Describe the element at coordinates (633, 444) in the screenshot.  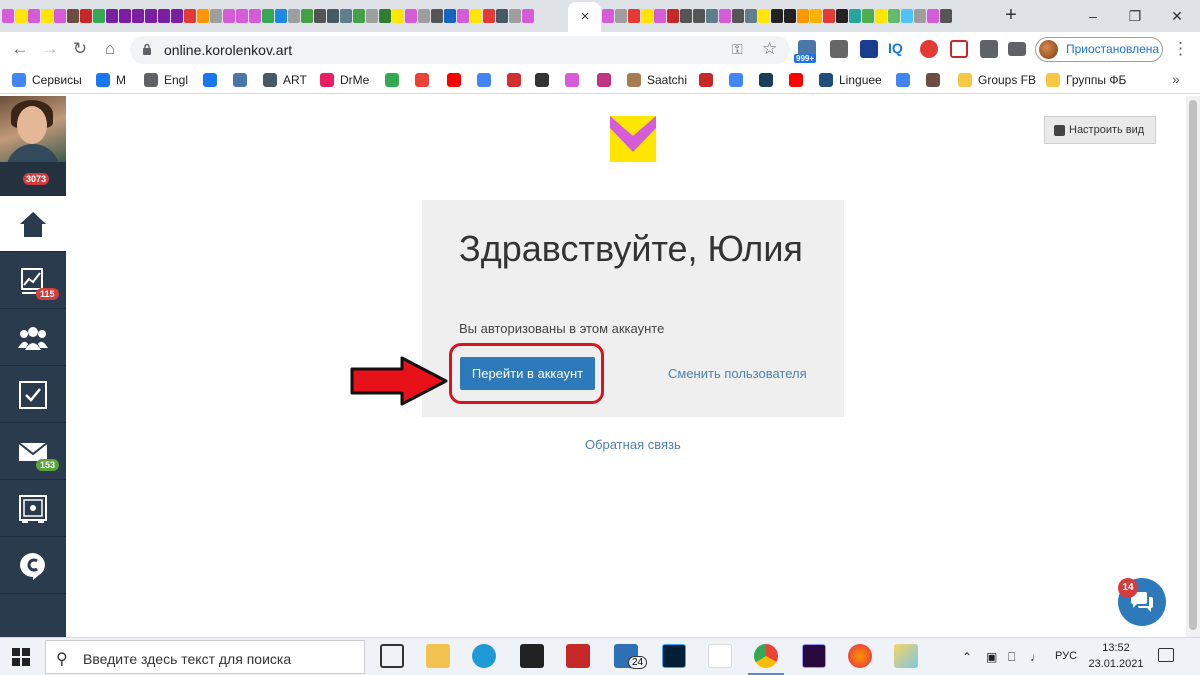
I see `feedback-link: Обратная связь` at that location.